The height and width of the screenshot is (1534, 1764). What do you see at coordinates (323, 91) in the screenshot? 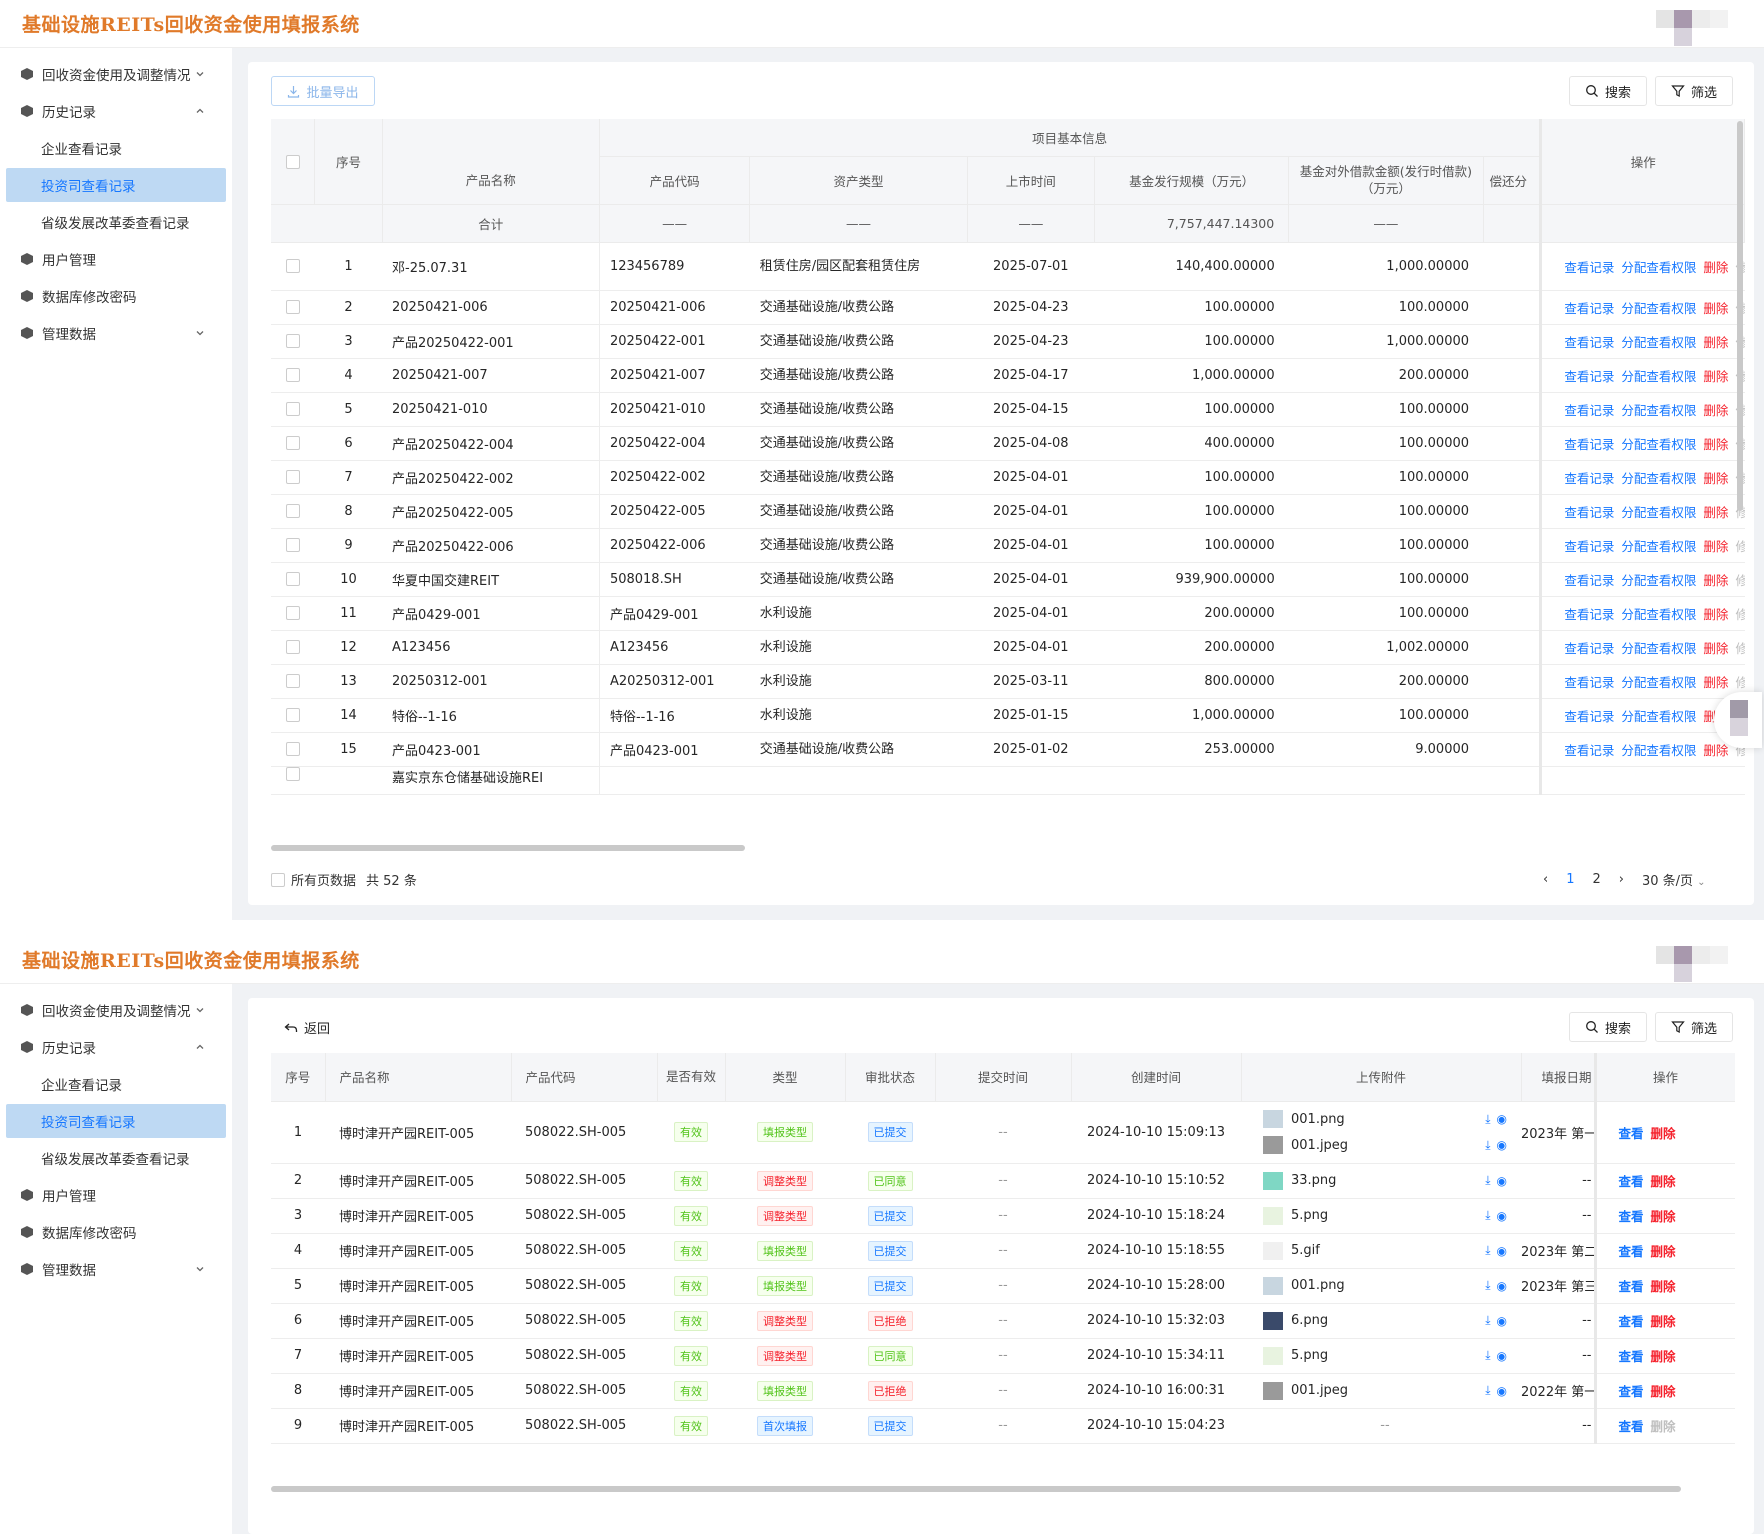
I see `batch-export-button: 批量导出` at bounding box center [323, 91].